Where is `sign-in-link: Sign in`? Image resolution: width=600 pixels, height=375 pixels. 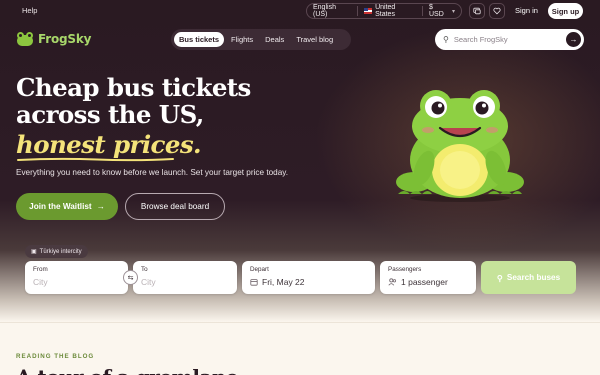
sign-in-link: Sign in is located at coordinates (526, 10).